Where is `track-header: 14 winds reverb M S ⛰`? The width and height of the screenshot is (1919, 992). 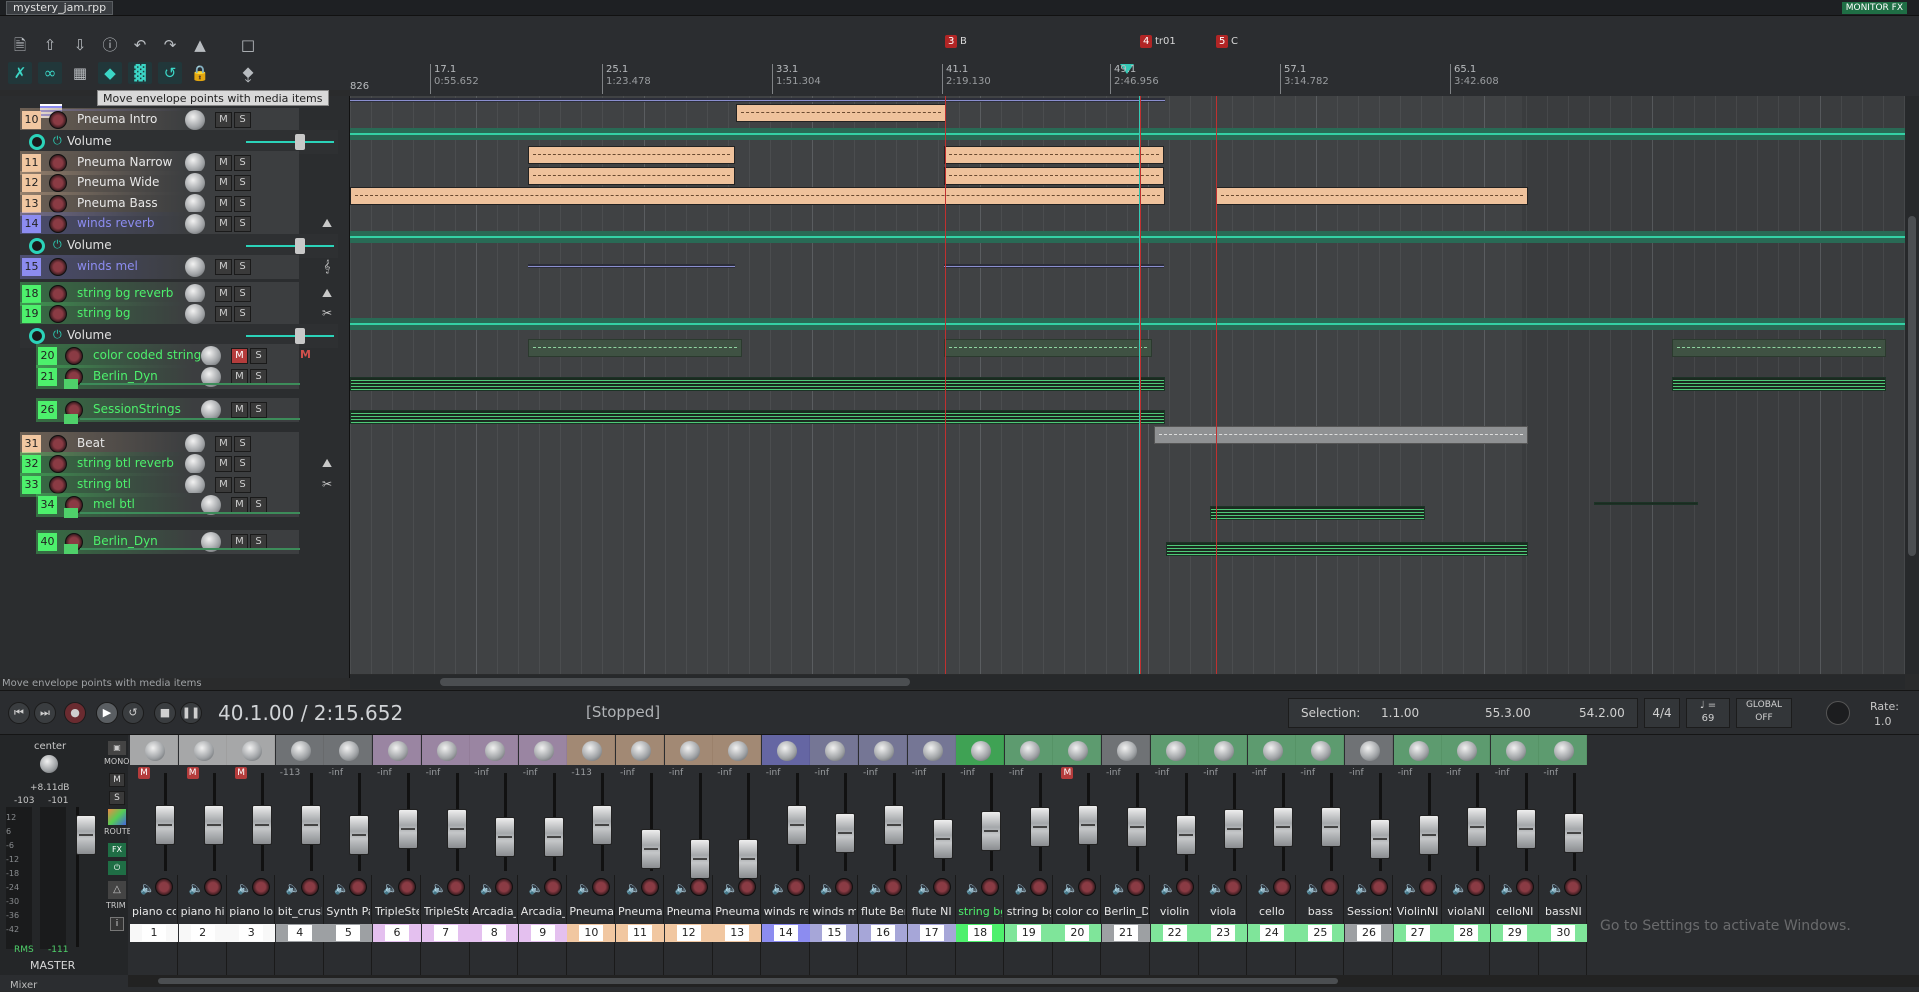 track-header: 14 winds reverb M S ⛰ is located at coordinates (169, 224).